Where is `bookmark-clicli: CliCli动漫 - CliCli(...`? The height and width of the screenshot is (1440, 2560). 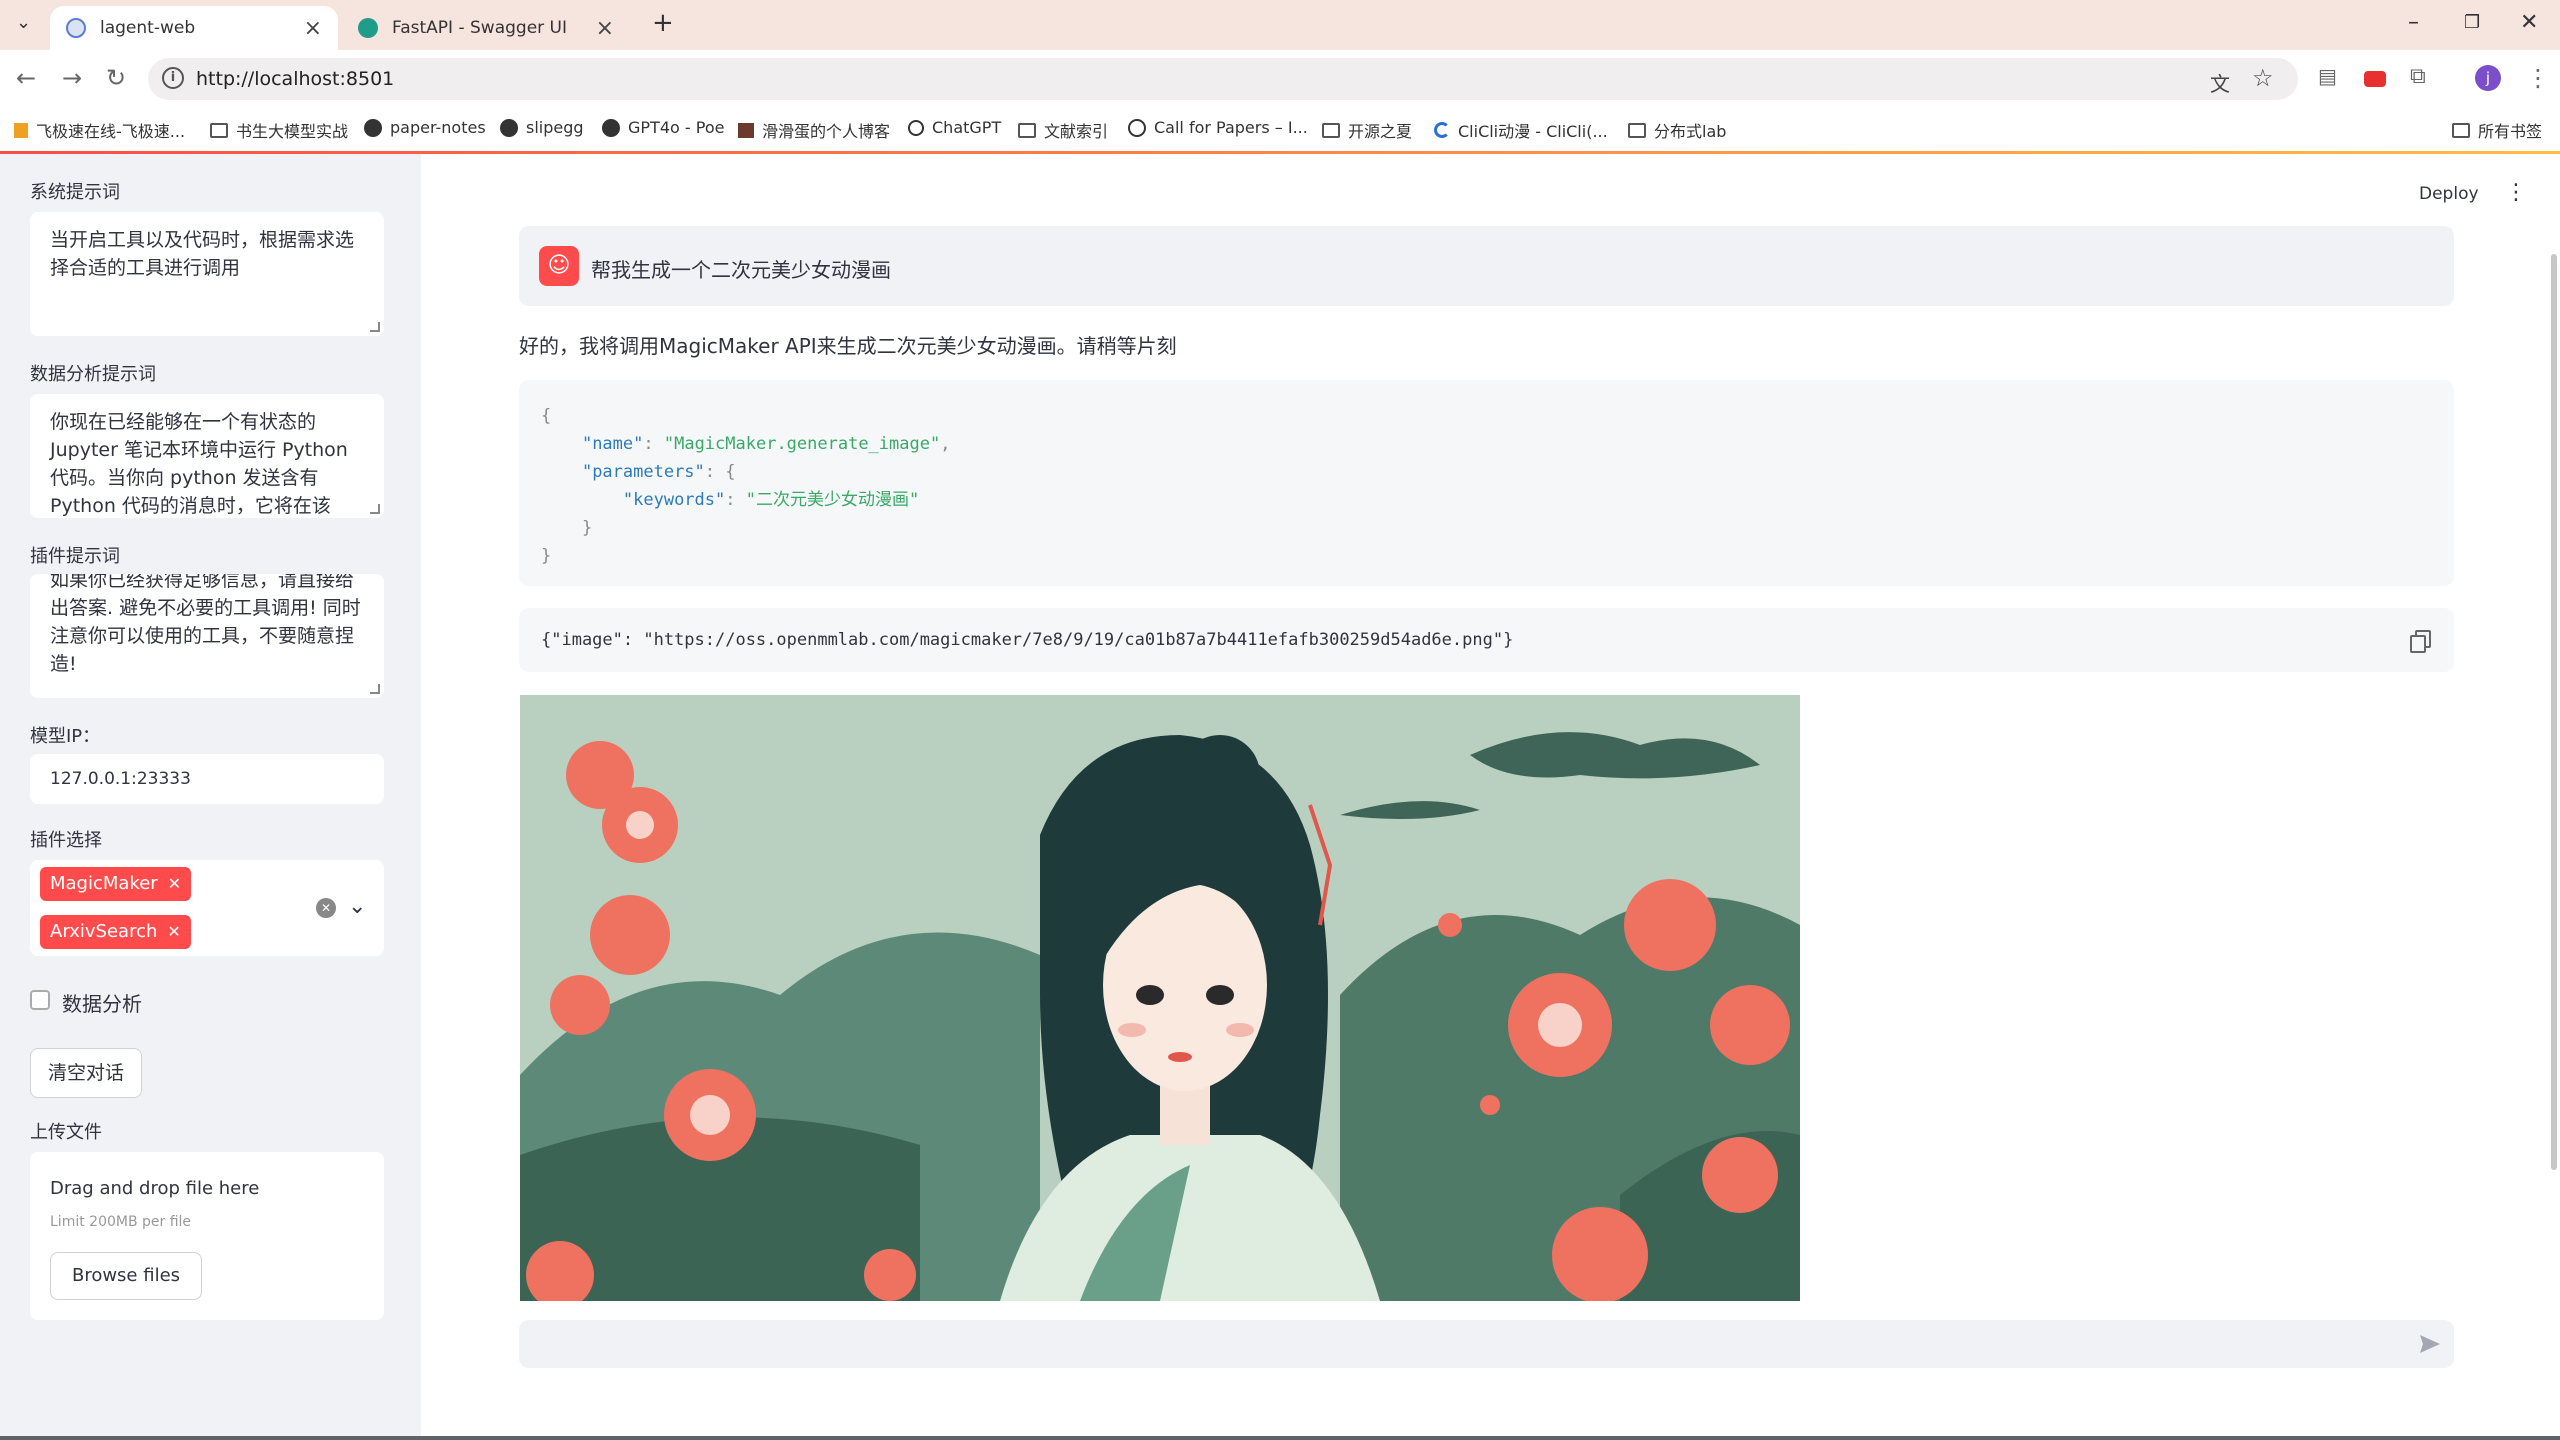 bookmark-clicli: CliCli动漫 - CliCli(... is located at coordinates (1521, 130).